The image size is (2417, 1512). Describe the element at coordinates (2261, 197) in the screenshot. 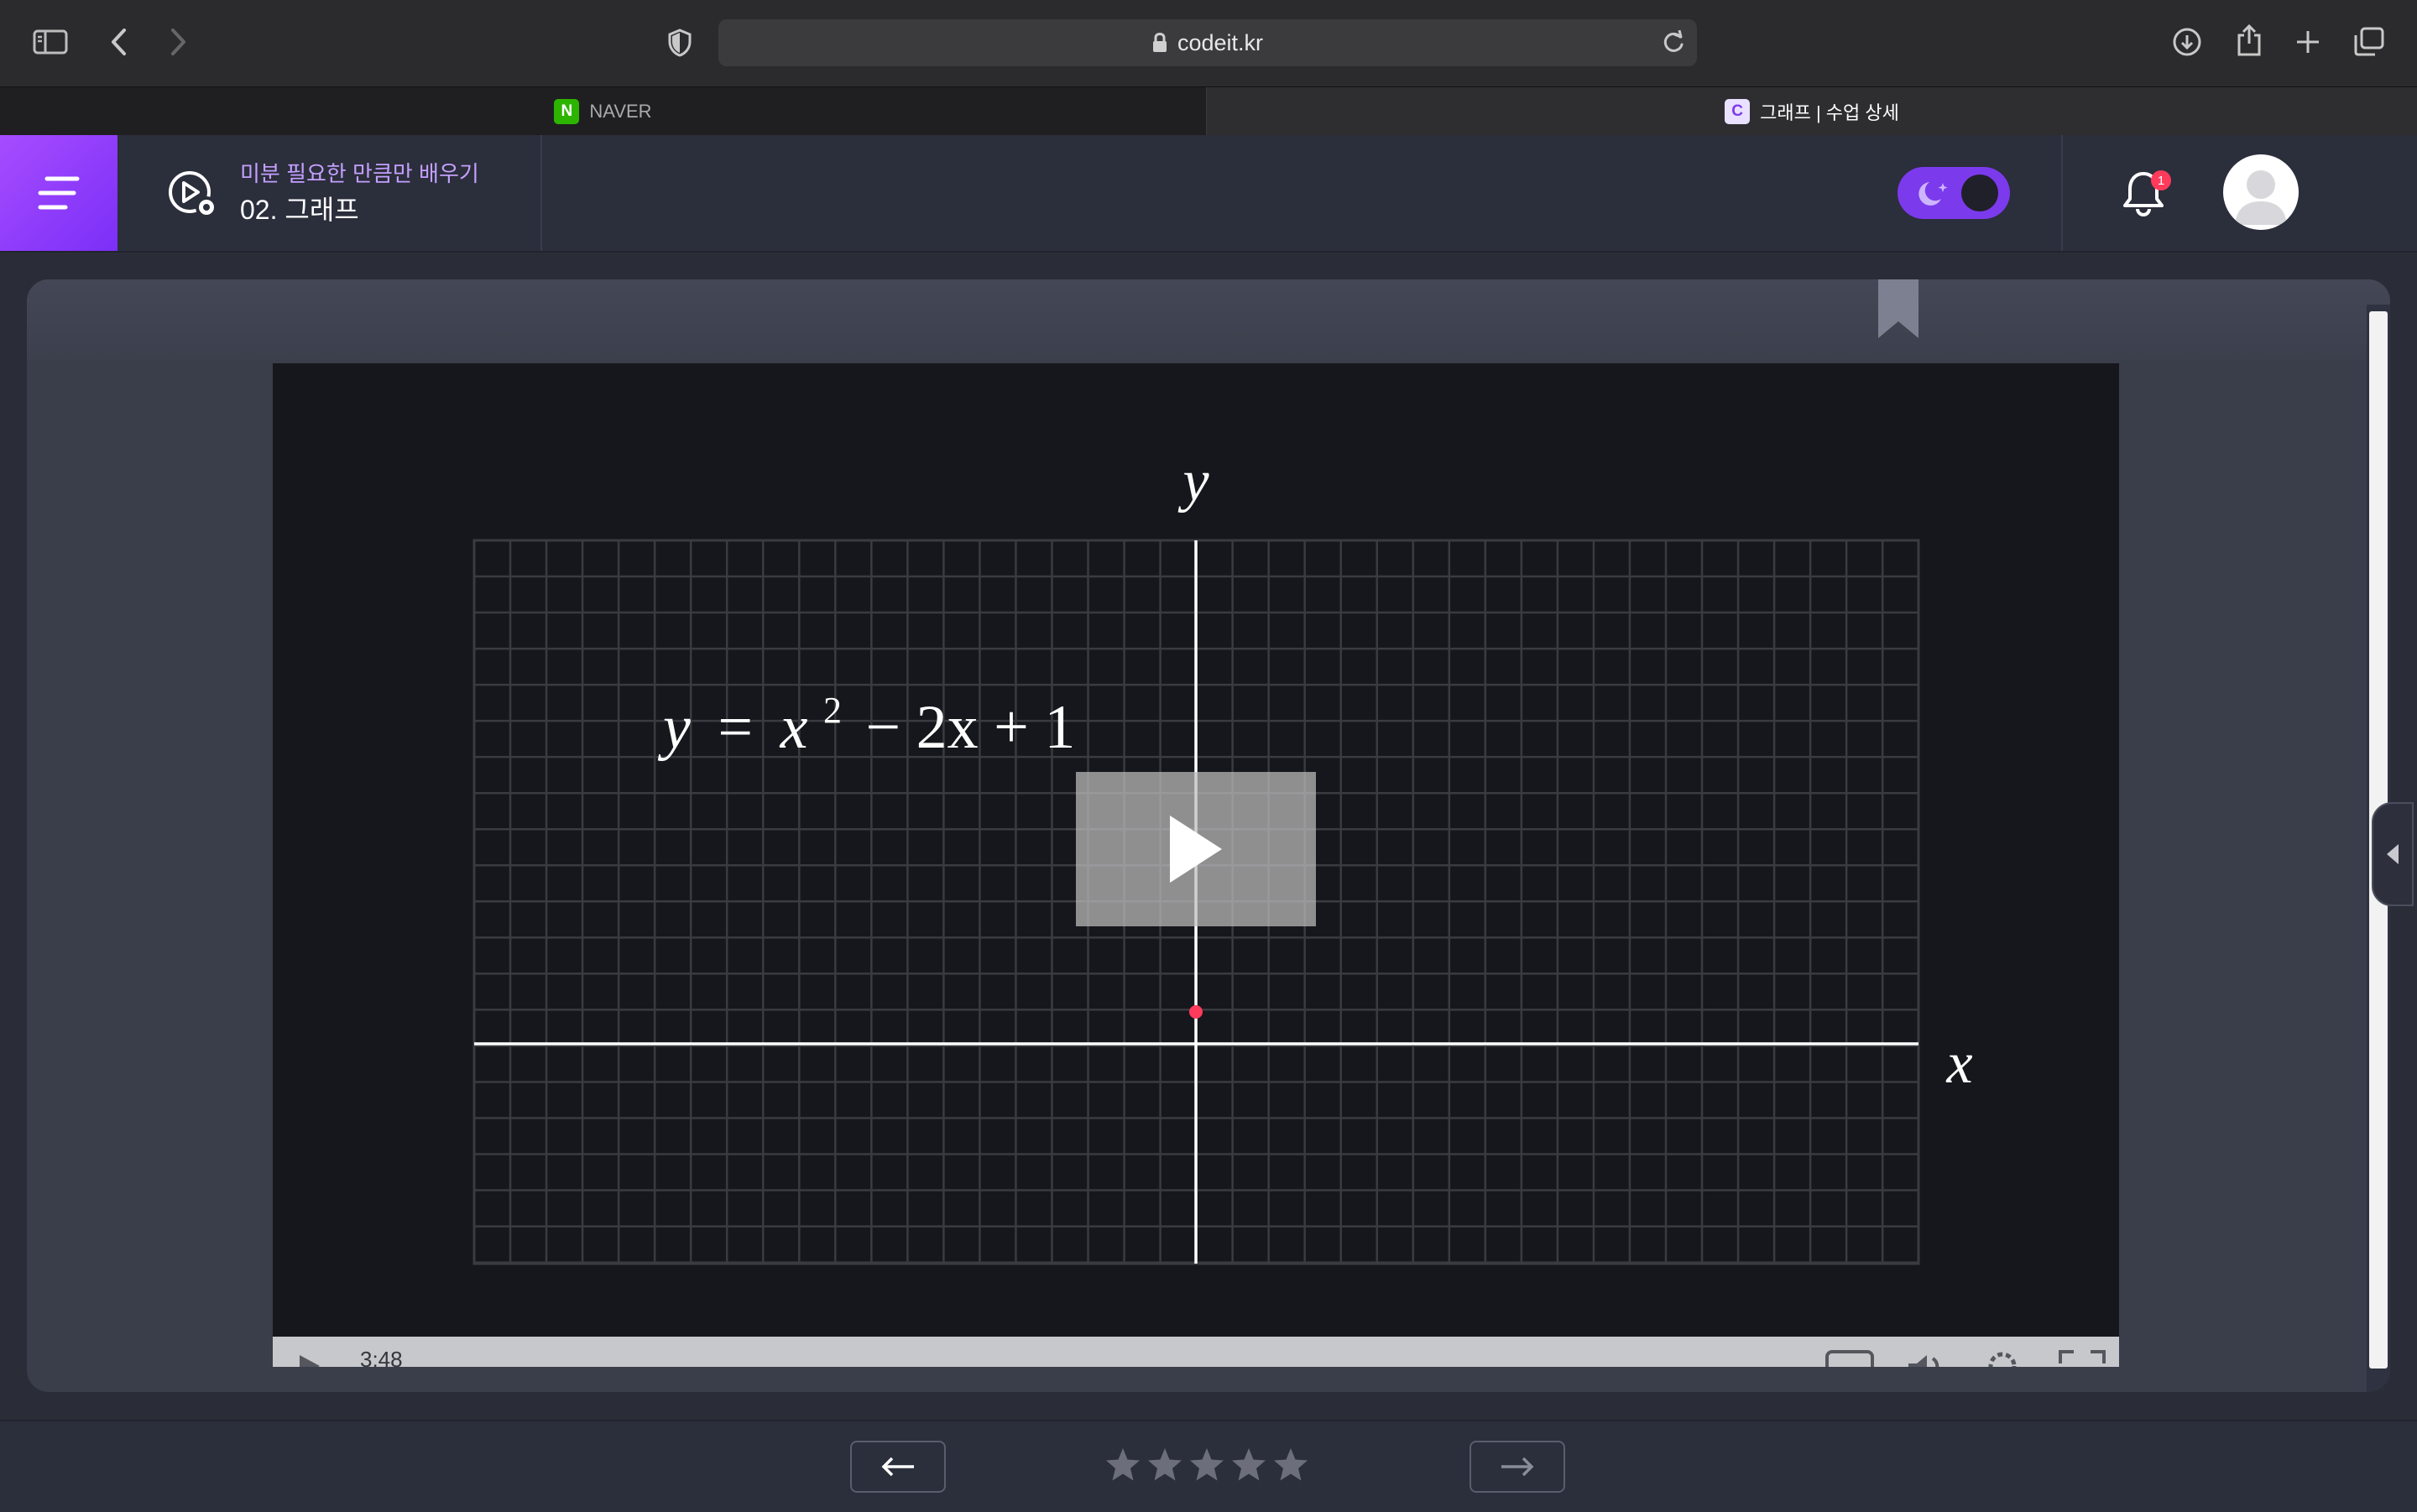

I see `user-icon` at that location.